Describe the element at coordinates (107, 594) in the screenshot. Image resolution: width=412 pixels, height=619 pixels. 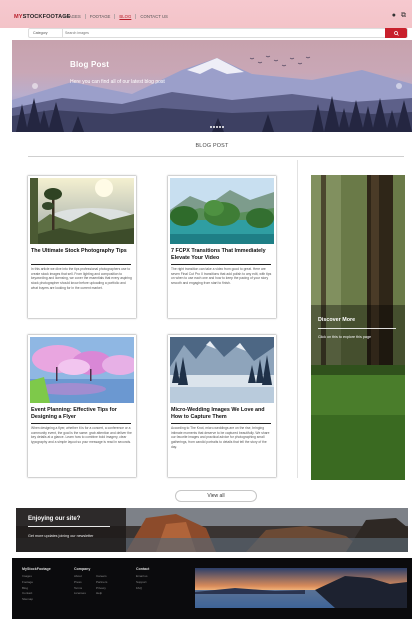
I see `footer-link: Help` at that location.